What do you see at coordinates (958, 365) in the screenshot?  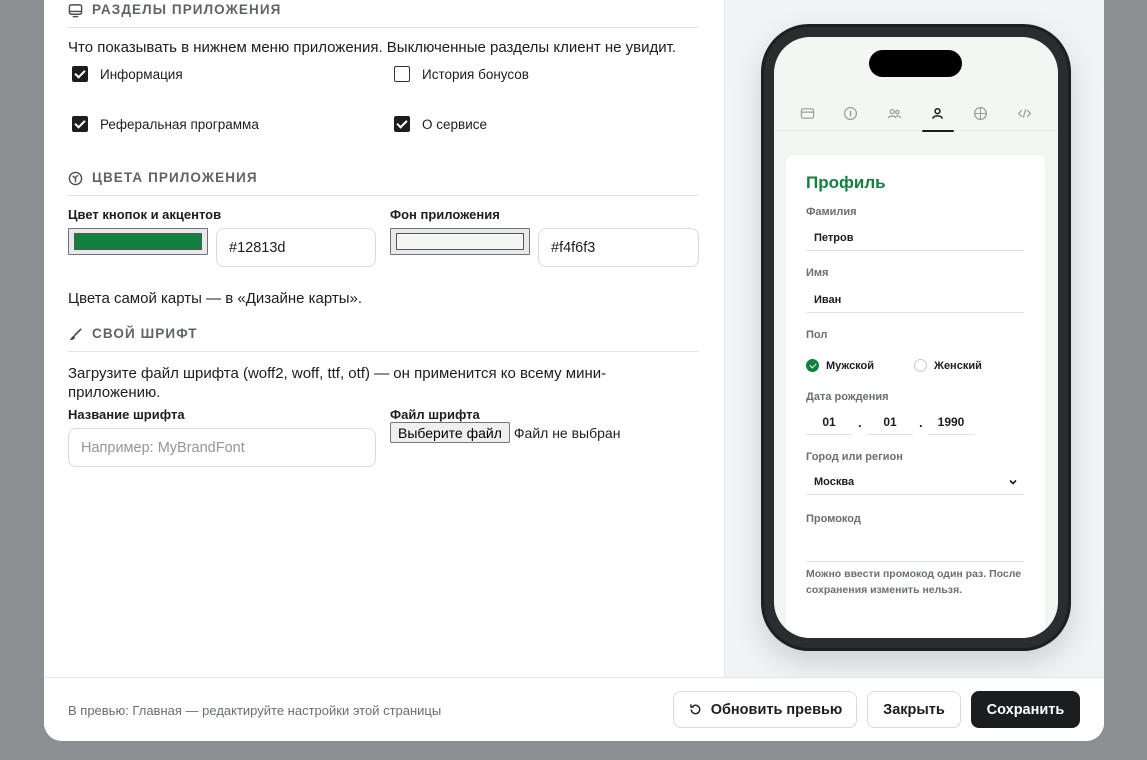 I see `radio-label: Женский` at bounding box center [958, 365].